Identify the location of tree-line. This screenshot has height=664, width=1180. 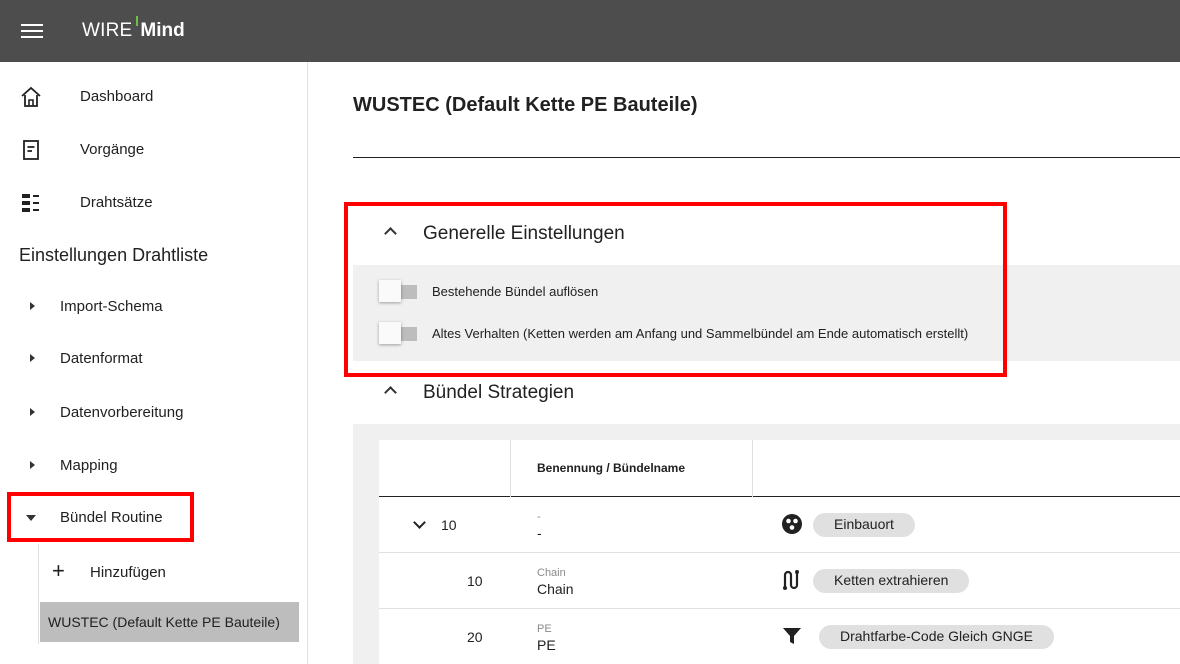
(38, 594).